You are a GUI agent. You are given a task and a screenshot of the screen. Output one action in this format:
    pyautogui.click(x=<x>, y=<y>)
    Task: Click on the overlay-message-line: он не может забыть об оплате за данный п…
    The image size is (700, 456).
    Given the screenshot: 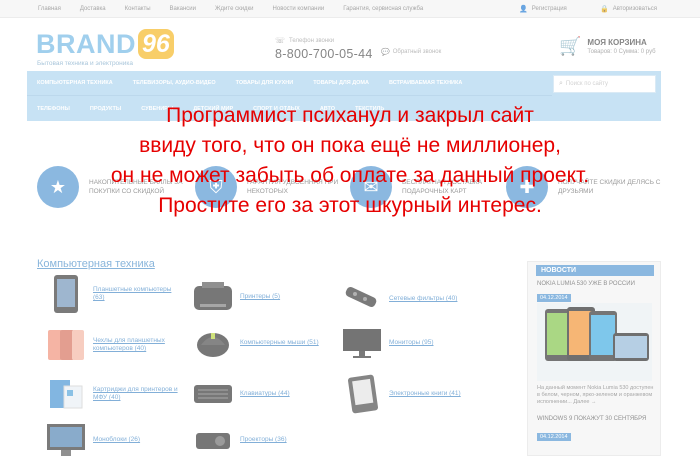 What is the action you would take?
    pyautogui.click(x=350, y=175)
    